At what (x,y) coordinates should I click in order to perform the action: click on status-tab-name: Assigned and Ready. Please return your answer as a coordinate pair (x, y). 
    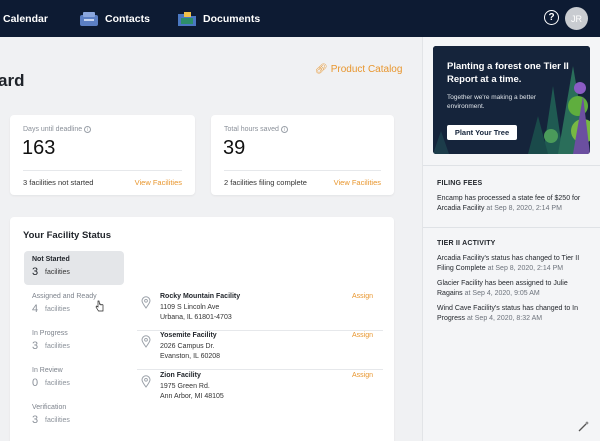
    Looking at the image, I should click on (64, 296).